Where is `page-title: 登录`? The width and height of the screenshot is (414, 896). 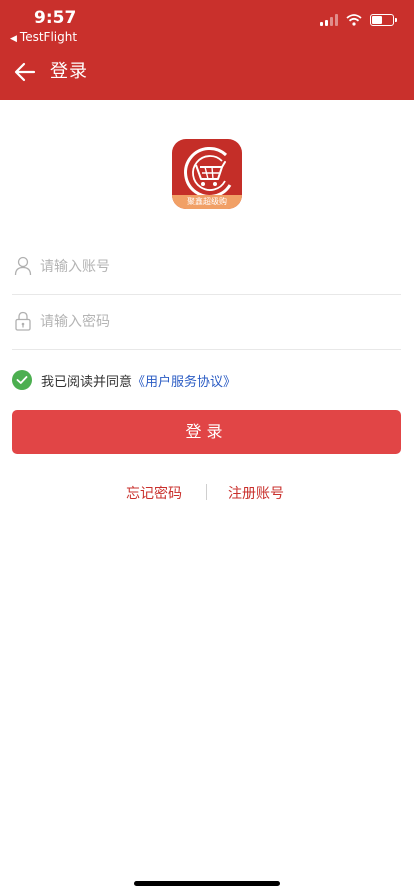
page-title: 登录 is located at coordinates (69, 71).